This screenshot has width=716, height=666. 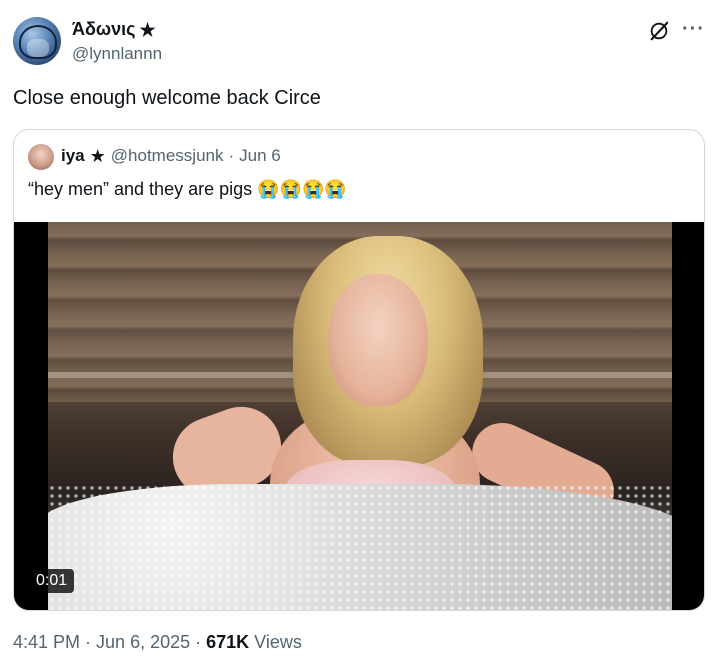 I want to click on author-handle: @lynnlannn, so click(x=117, y=54).